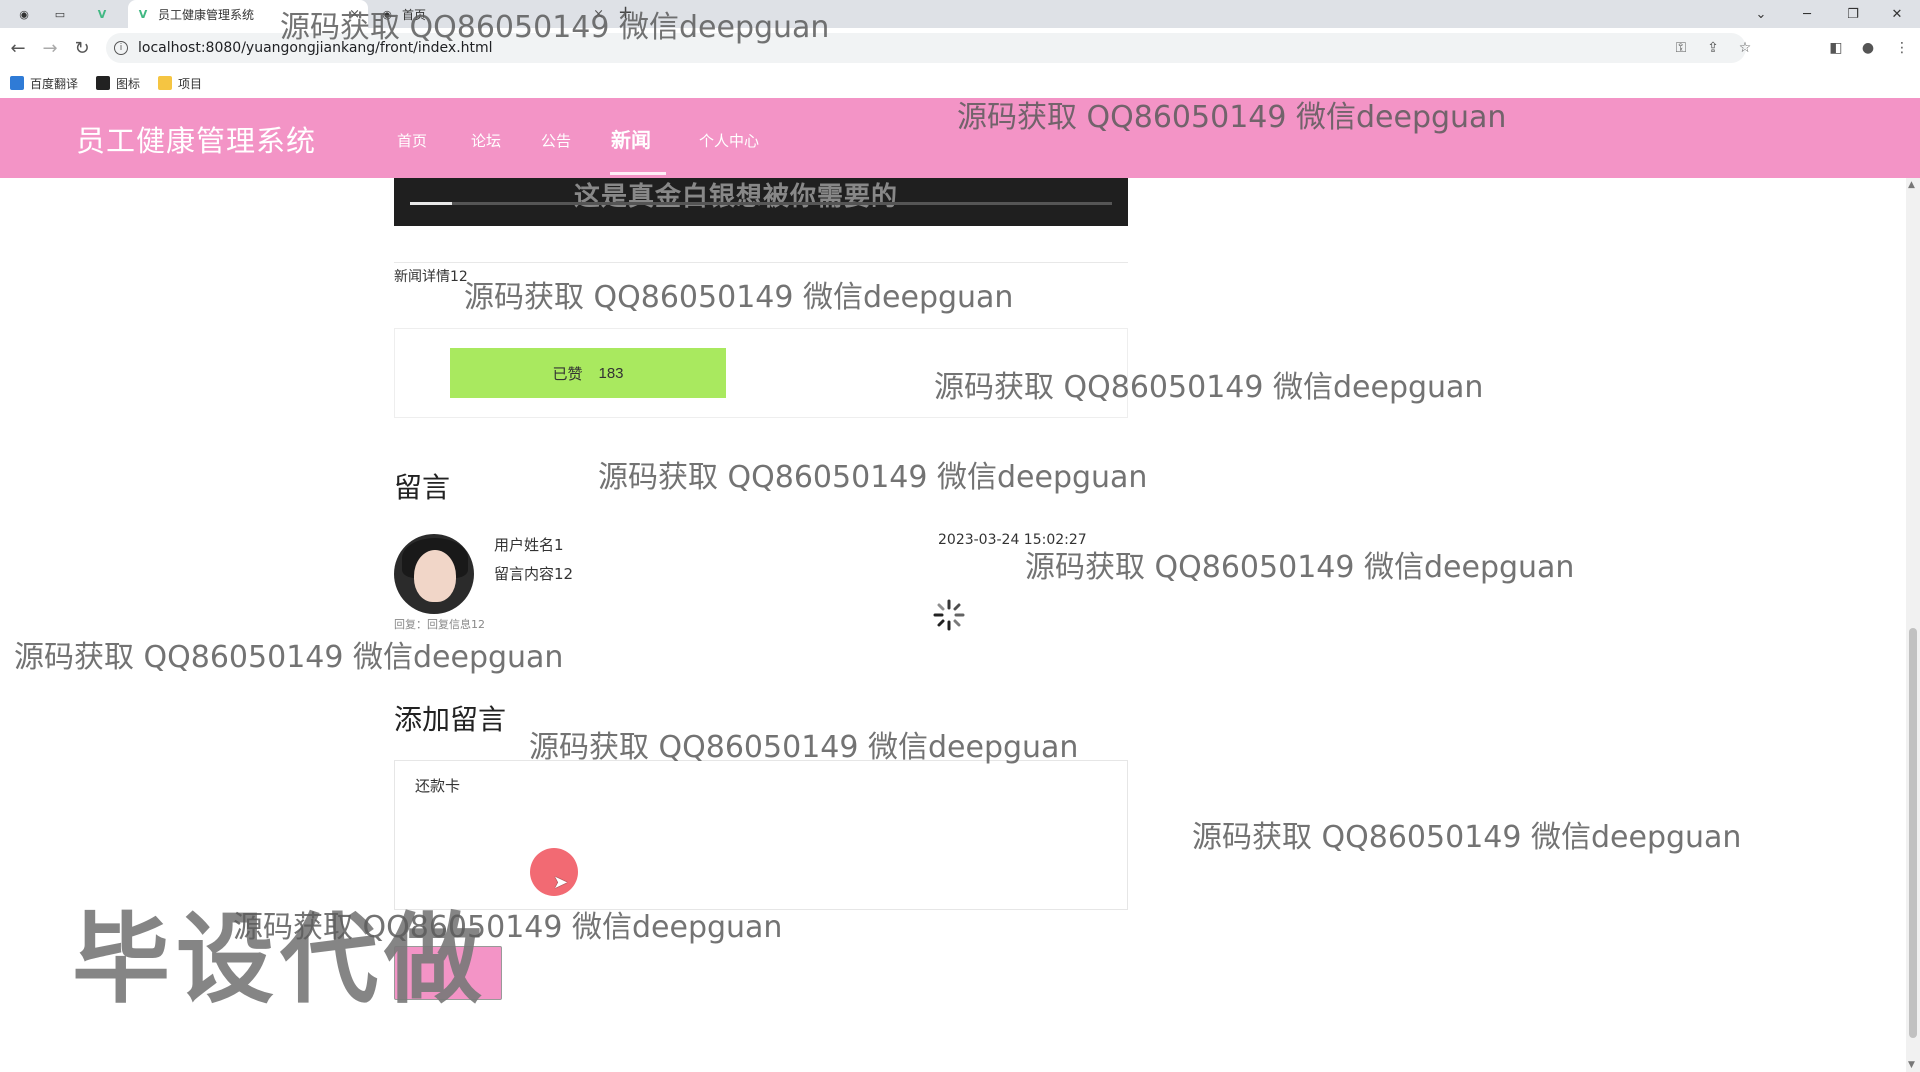 The height and width of the screenshot is (1072, 1920). I want to click on comment-reply: 回复：回复信息12, so click(439, 624).